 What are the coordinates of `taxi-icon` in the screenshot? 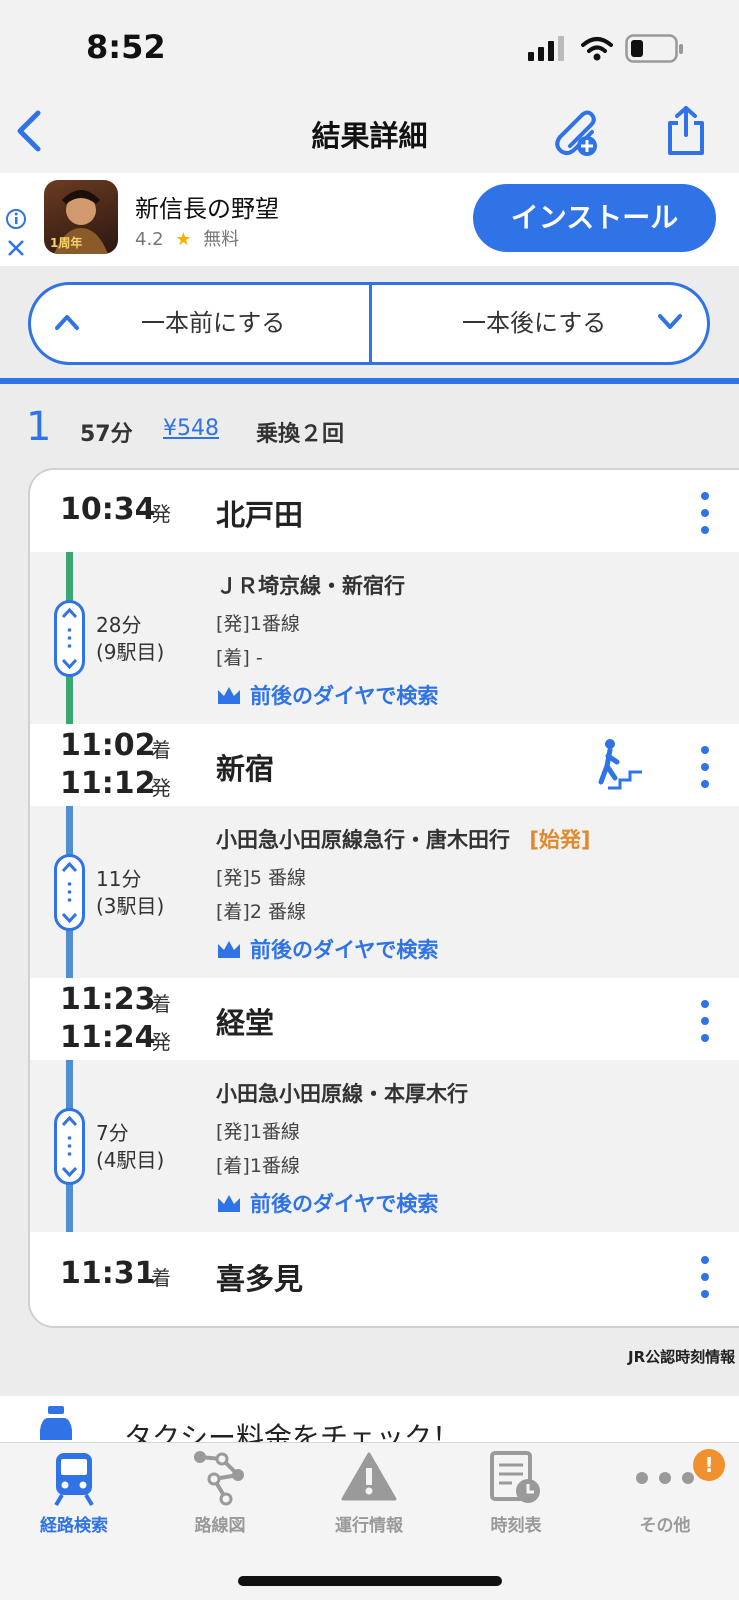 It's located at (56, 1423).